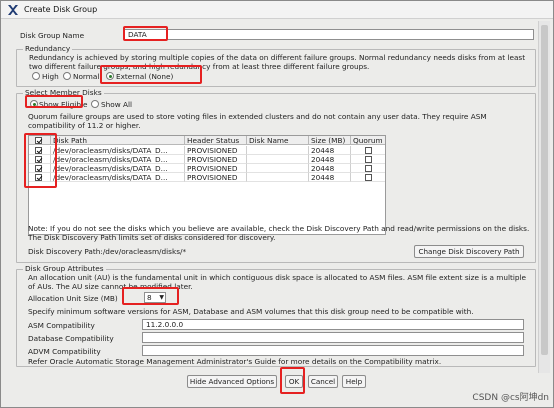  What do you see at coordinates (510, 398) in the screenshot?
I see `watermark: CSDN @cs阿坤dn` at bounding box center [510, 398].